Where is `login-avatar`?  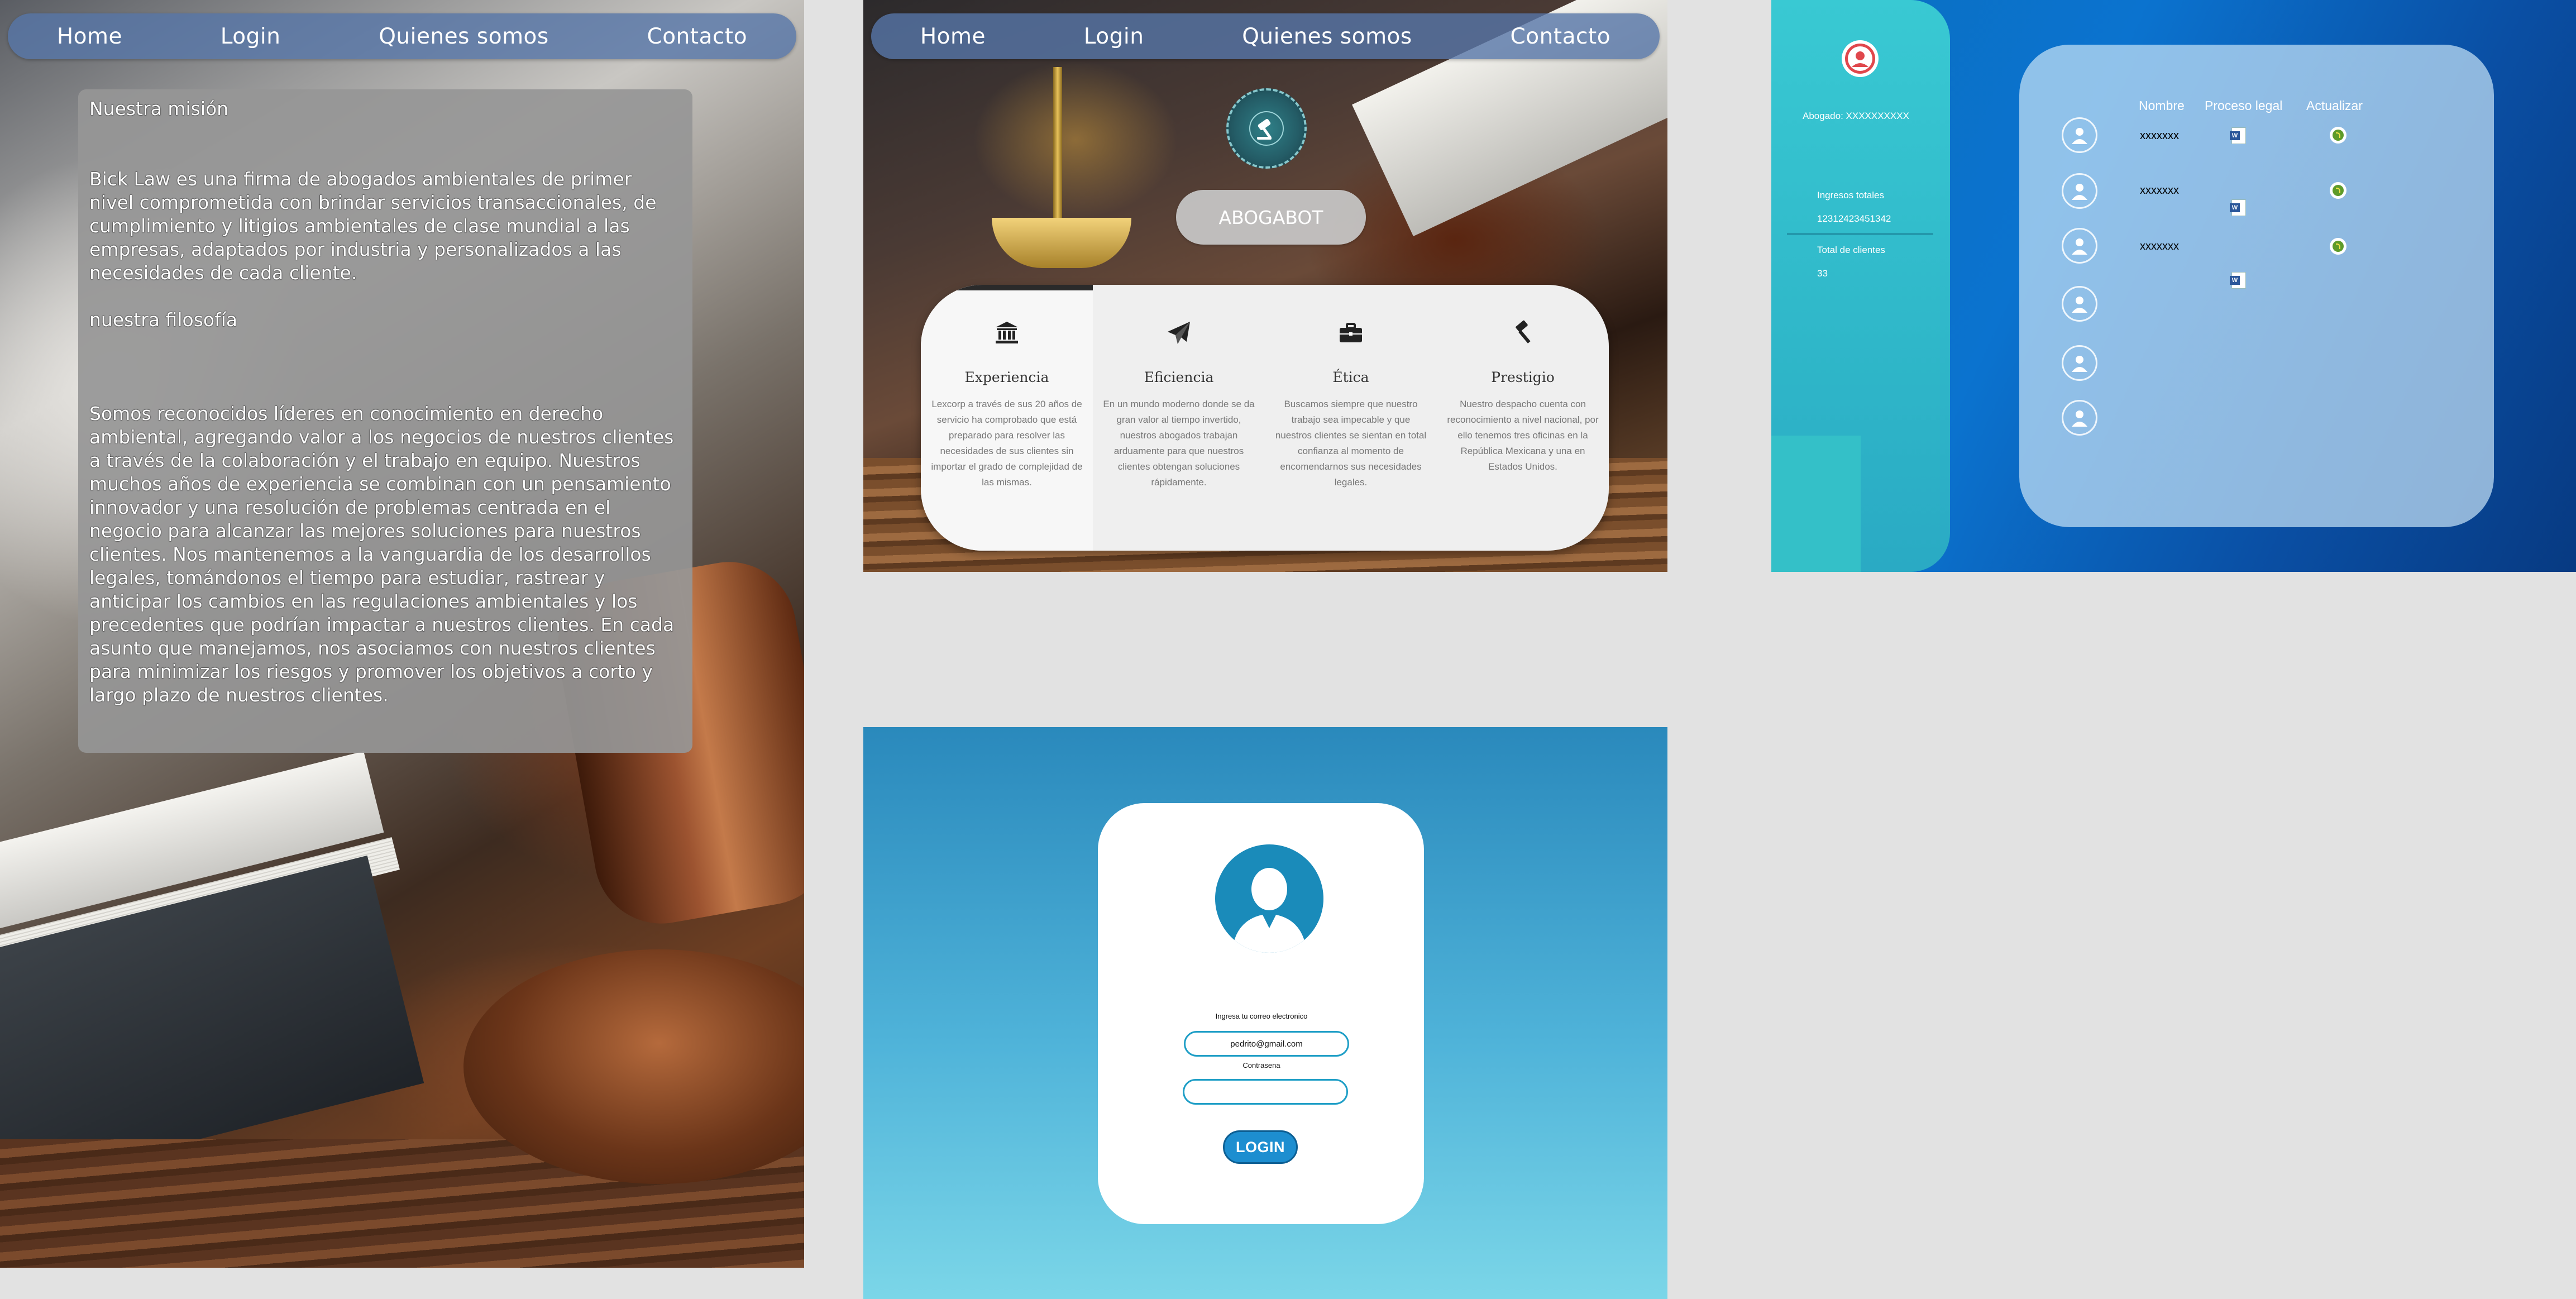 login-avatar is located at coordinates (1269, 899).